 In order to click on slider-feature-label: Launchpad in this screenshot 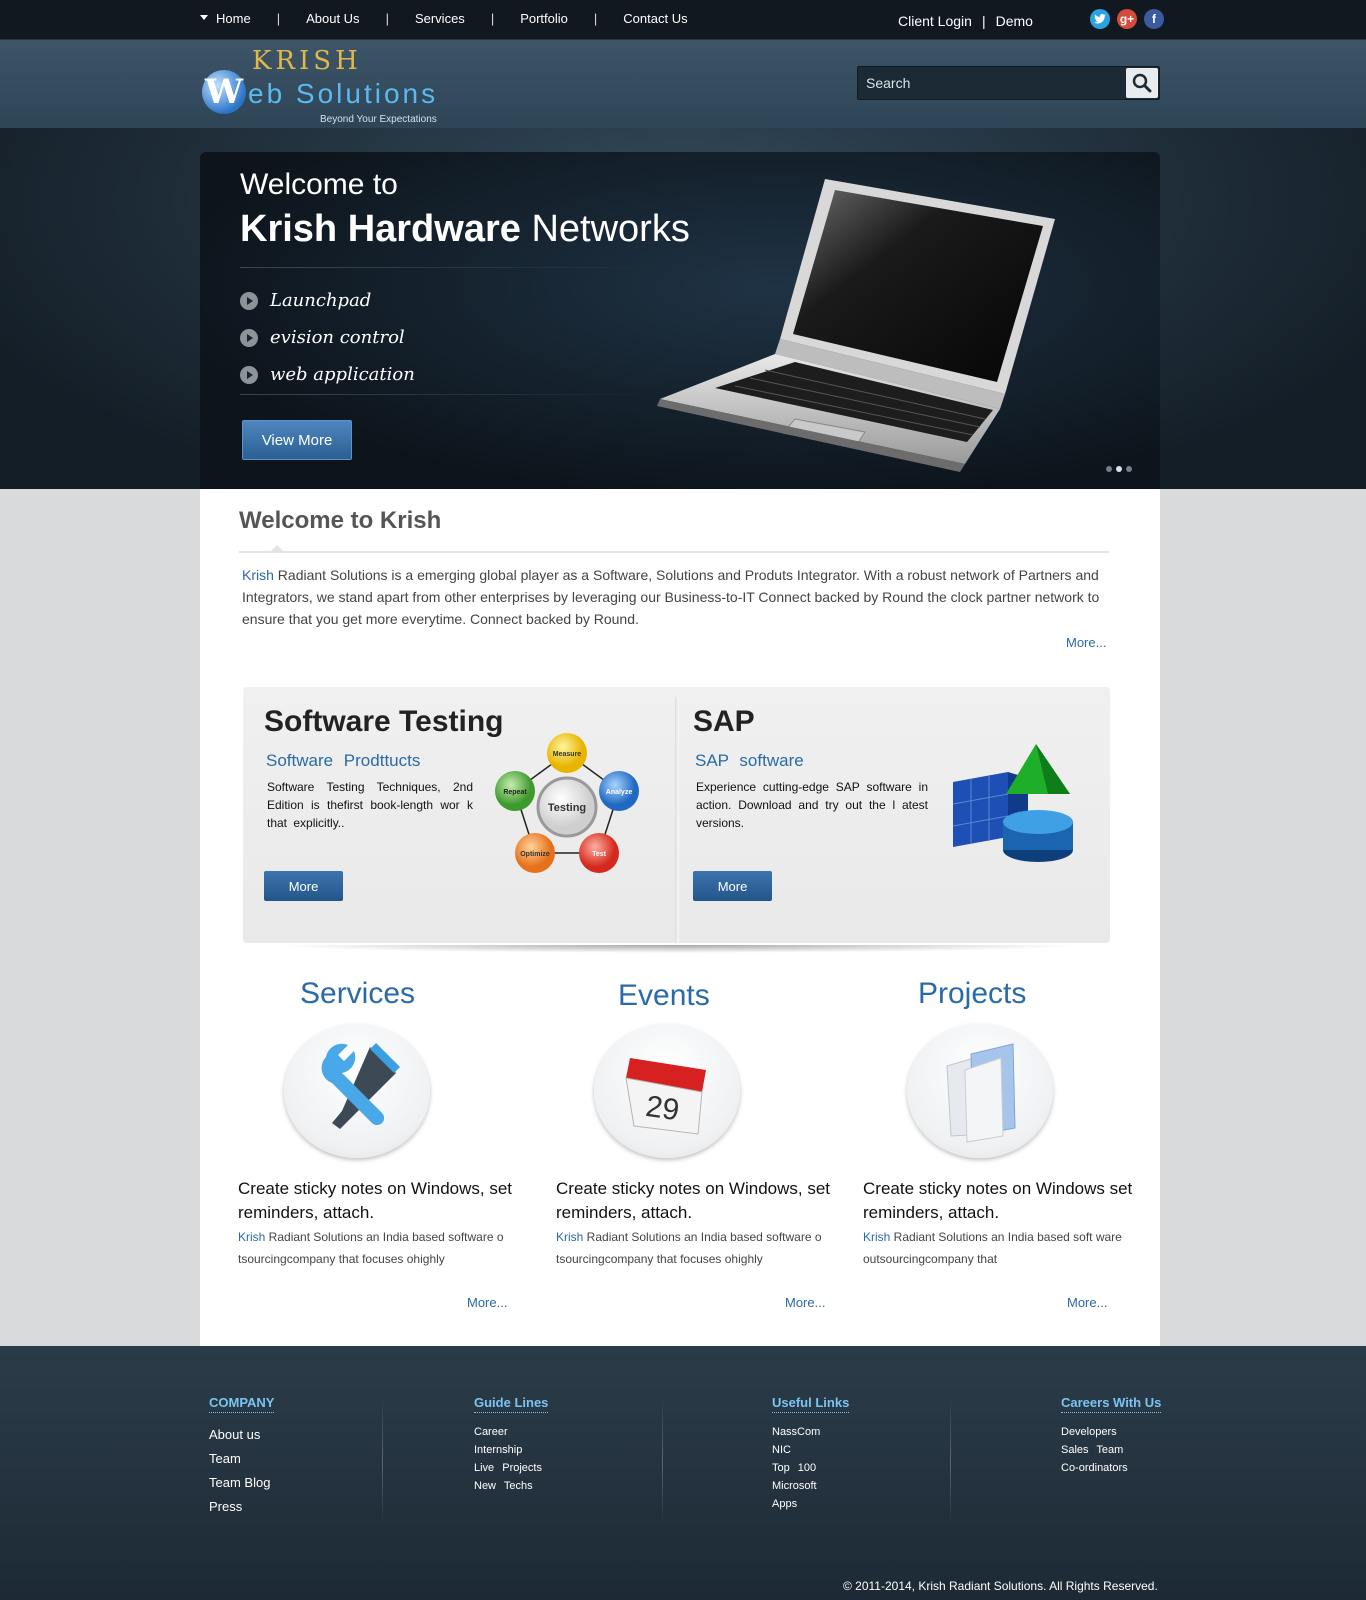, I will do `click(321, 300)`.